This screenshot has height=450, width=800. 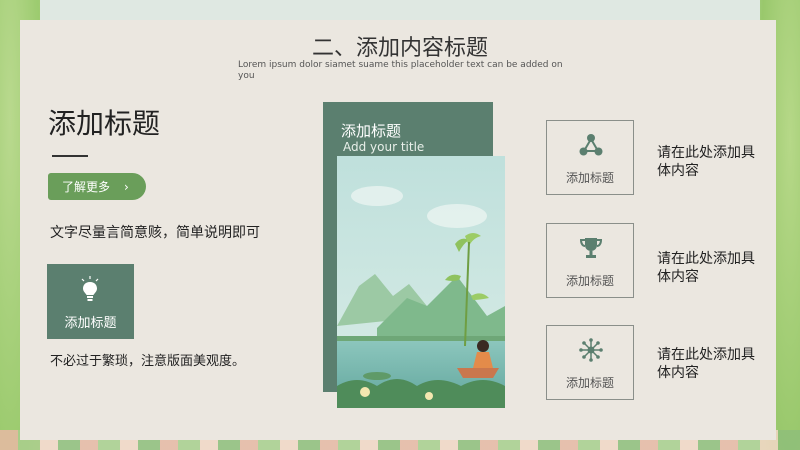 What do you see at coordinates (148, 361) in the screenshot?
I see `section-note: 不必过于繁琐，注意版面美观度。` at bounding box center [148, 361].